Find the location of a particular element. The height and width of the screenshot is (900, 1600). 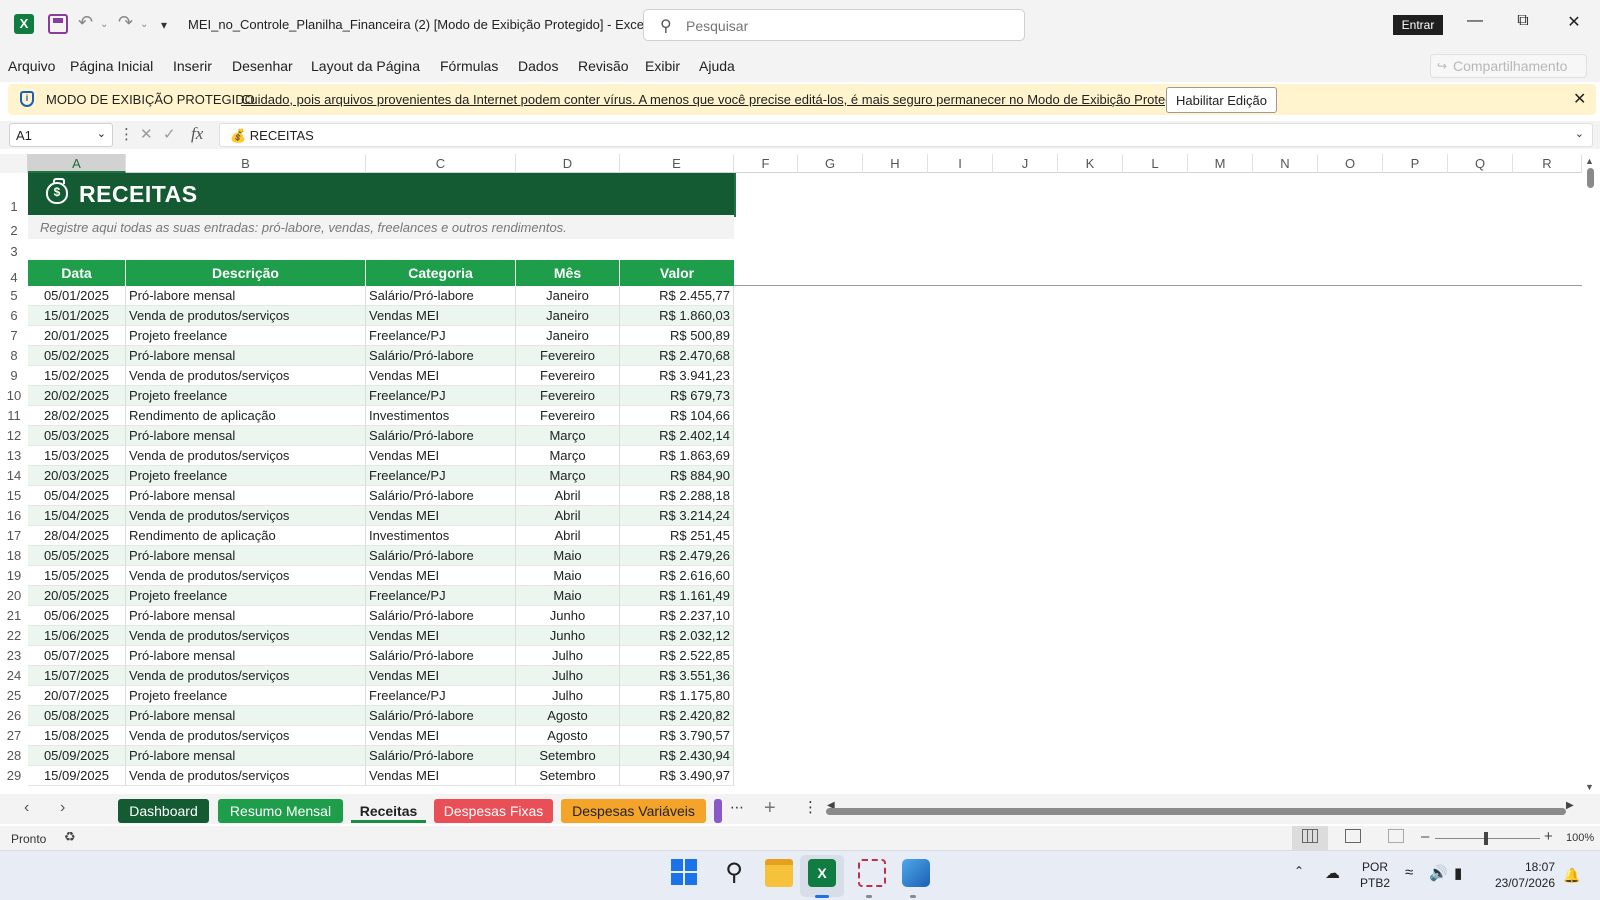

row-header: 22 is located at coordinates (14, 636).